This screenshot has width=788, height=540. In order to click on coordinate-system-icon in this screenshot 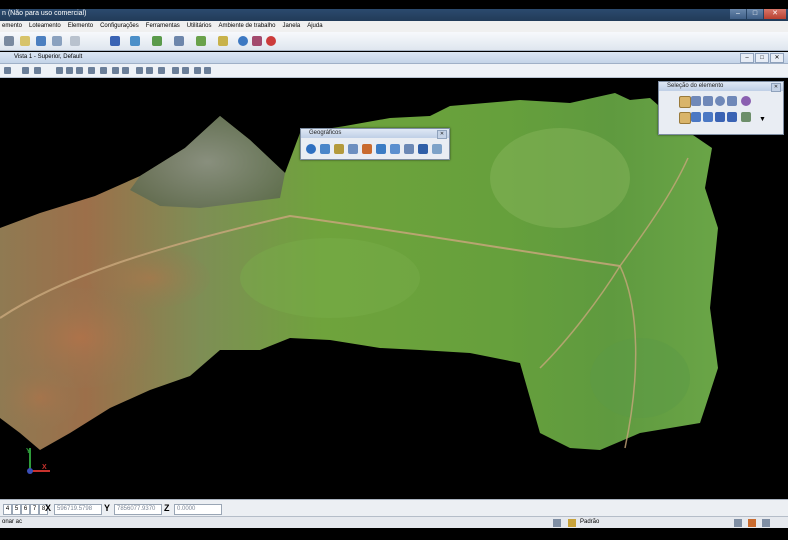, I will do `click(325, 149)`.